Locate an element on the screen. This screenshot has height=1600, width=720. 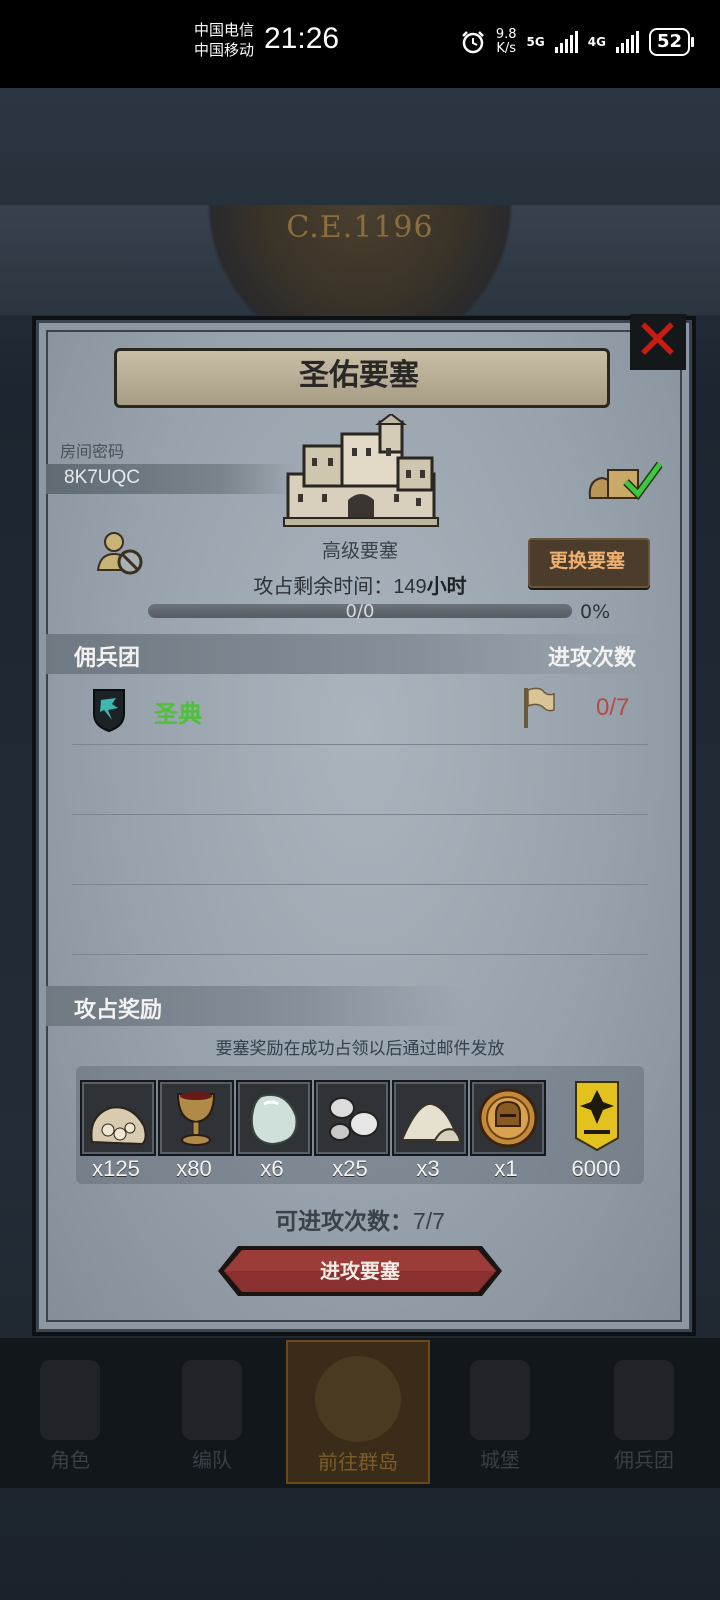
silver-ore-icon is located at coordinates (354, 1119).